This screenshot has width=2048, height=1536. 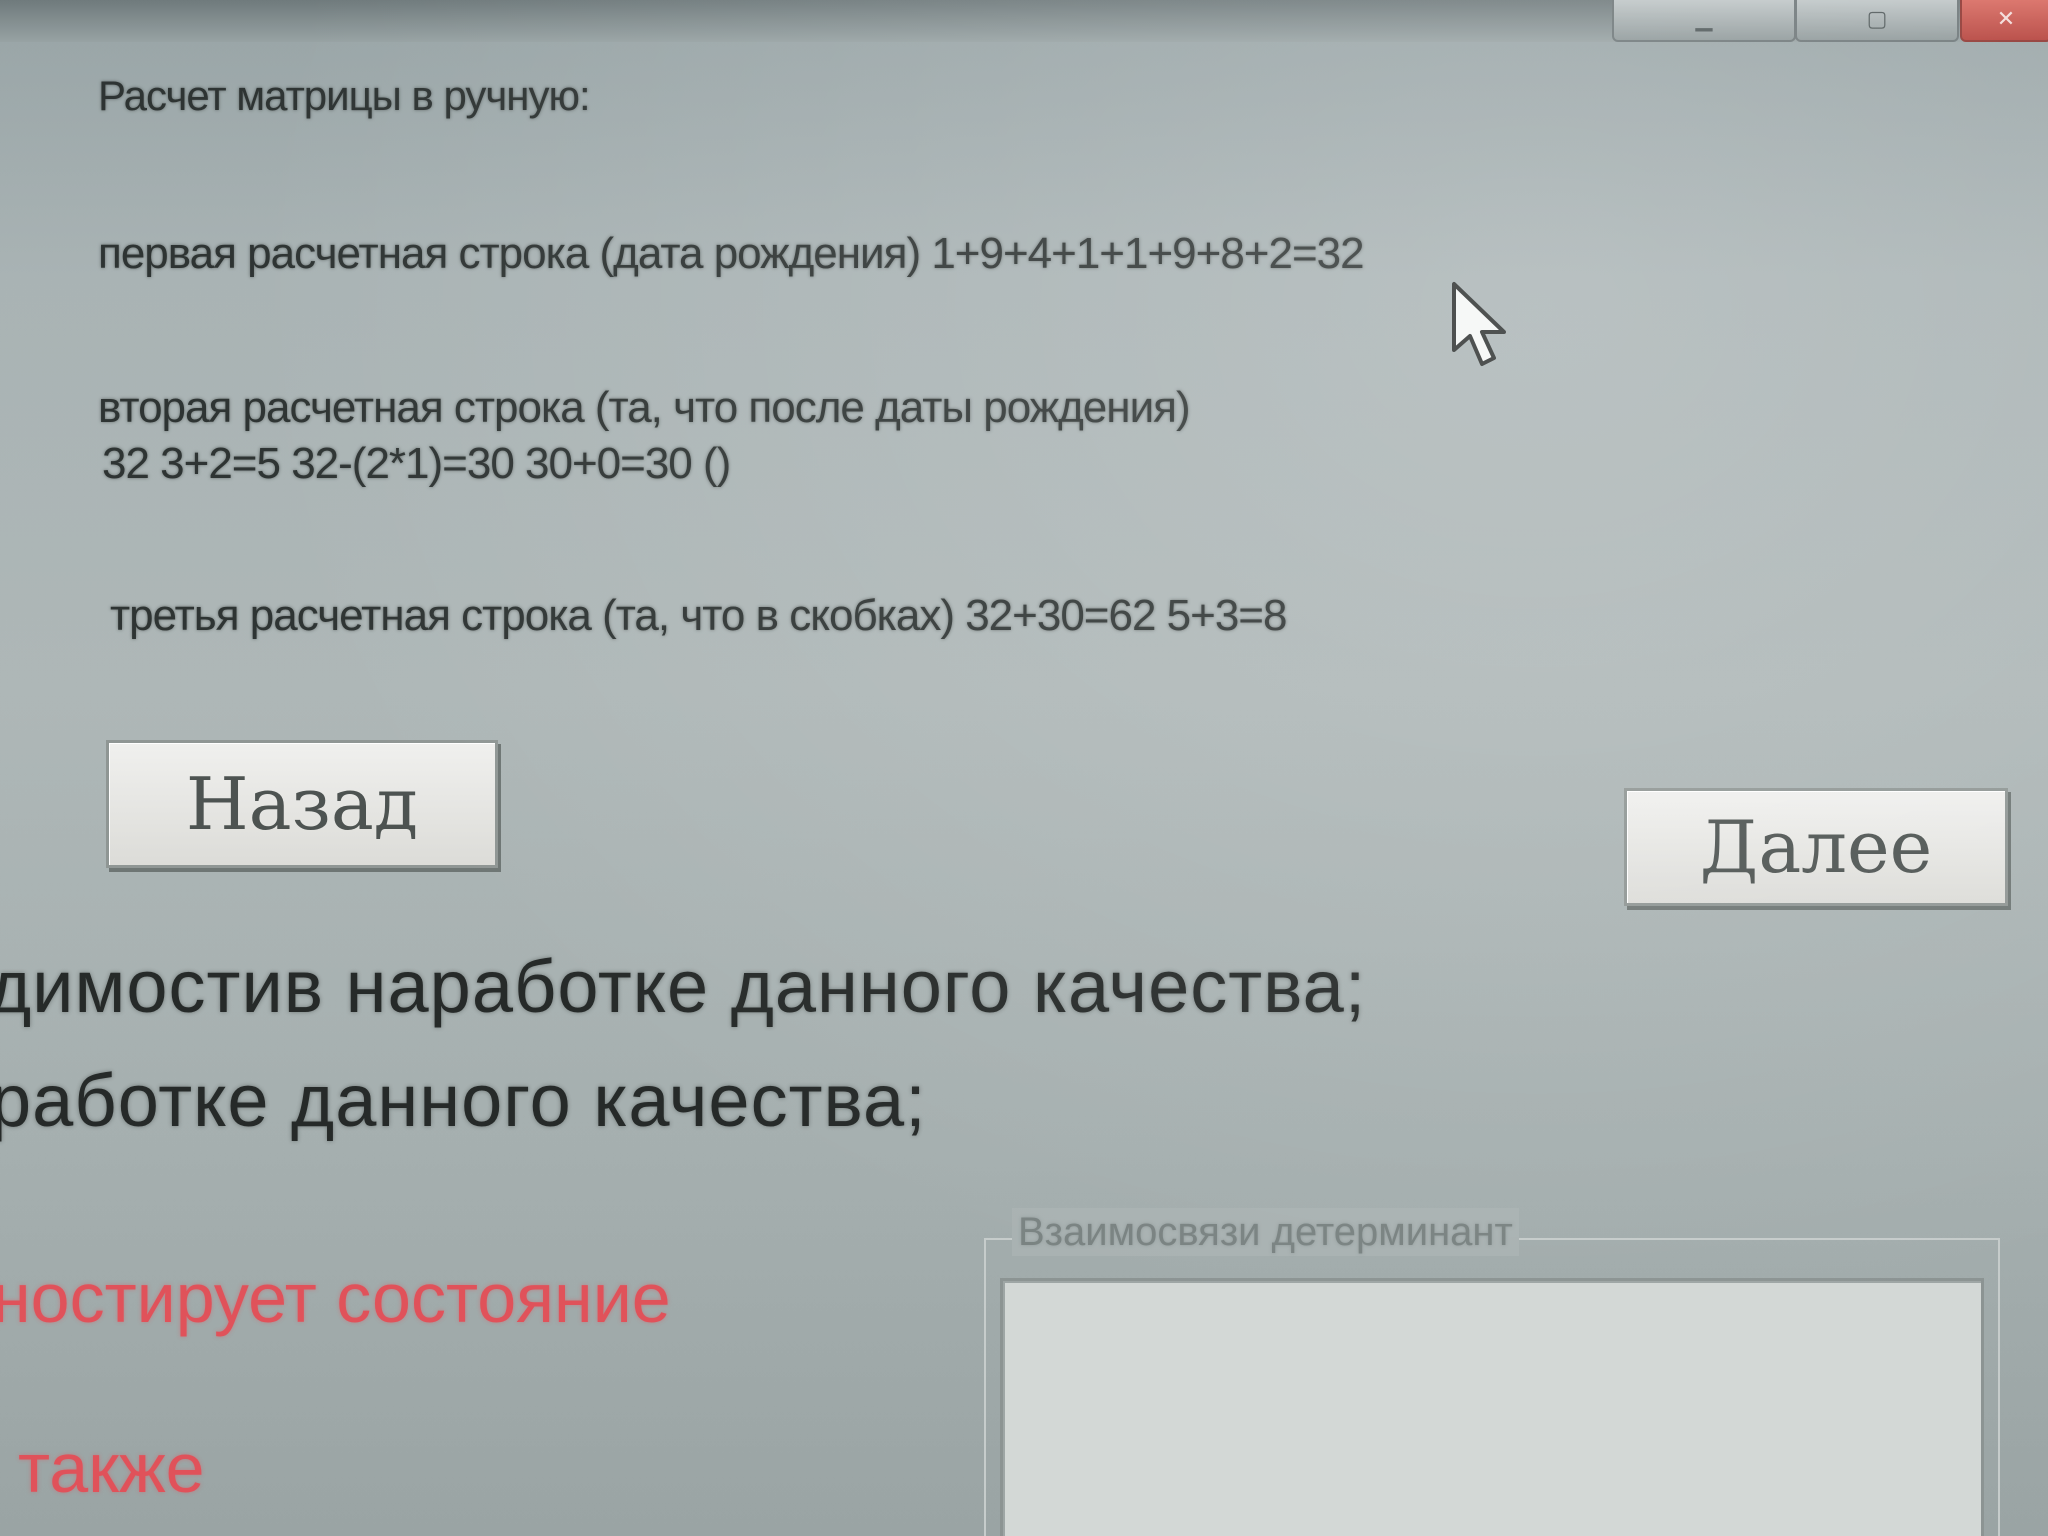 I want to click on mouse-pointer-icon, so click(x=1479, y=324).